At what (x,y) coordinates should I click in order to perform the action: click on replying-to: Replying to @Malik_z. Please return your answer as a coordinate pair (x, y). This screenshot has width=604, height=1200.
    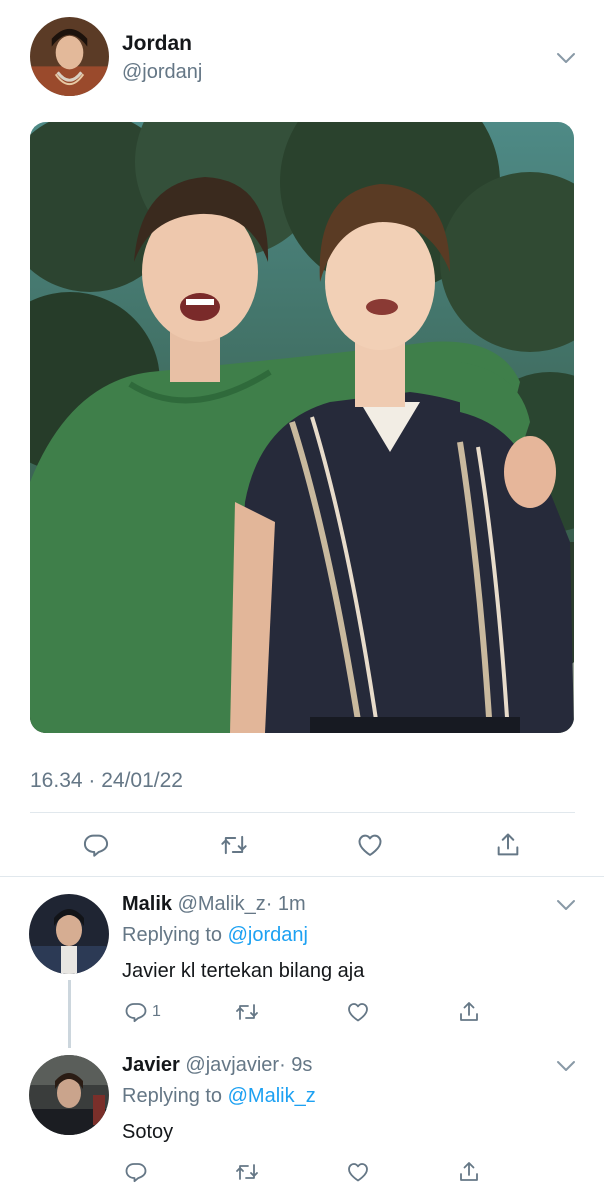
    Looking at the image, I should click on (219, 1096).